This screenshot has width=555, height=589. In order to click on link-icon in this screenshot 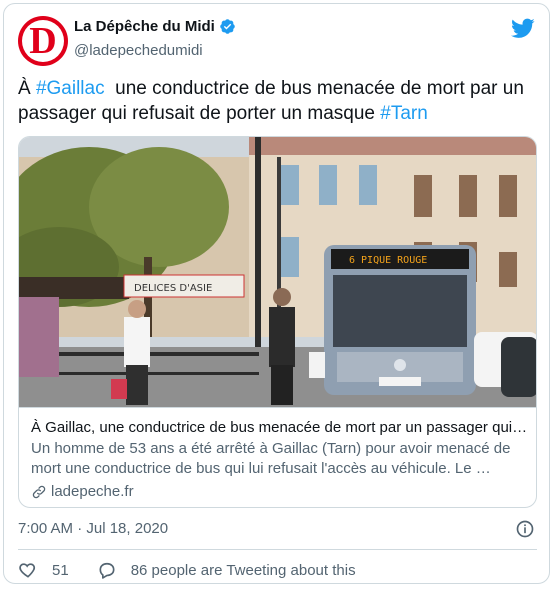, I will do `click(39, 491)`.